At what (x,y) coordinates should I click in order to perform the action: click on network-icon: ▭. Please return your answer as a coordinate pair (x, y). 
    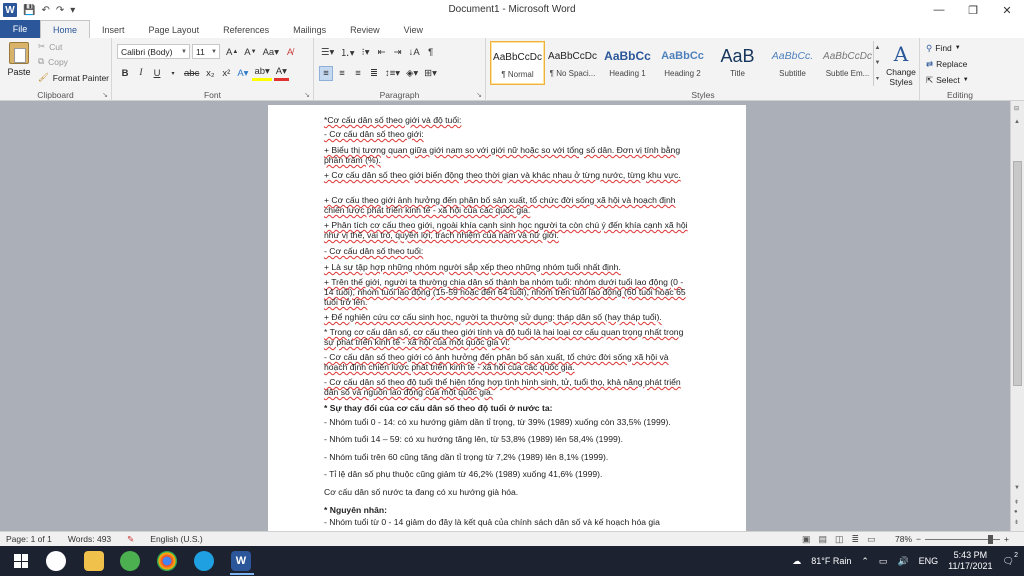
    Looking at the image, I should click on (883, 561).